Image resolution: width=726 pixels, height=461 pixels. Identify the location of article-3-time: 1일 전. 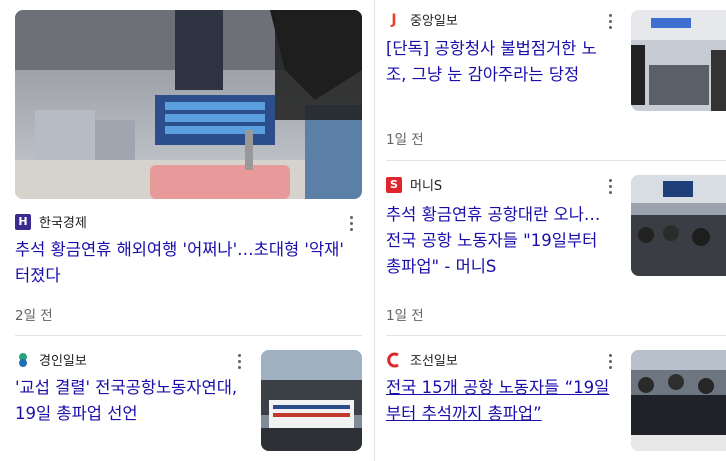
(405, 316).